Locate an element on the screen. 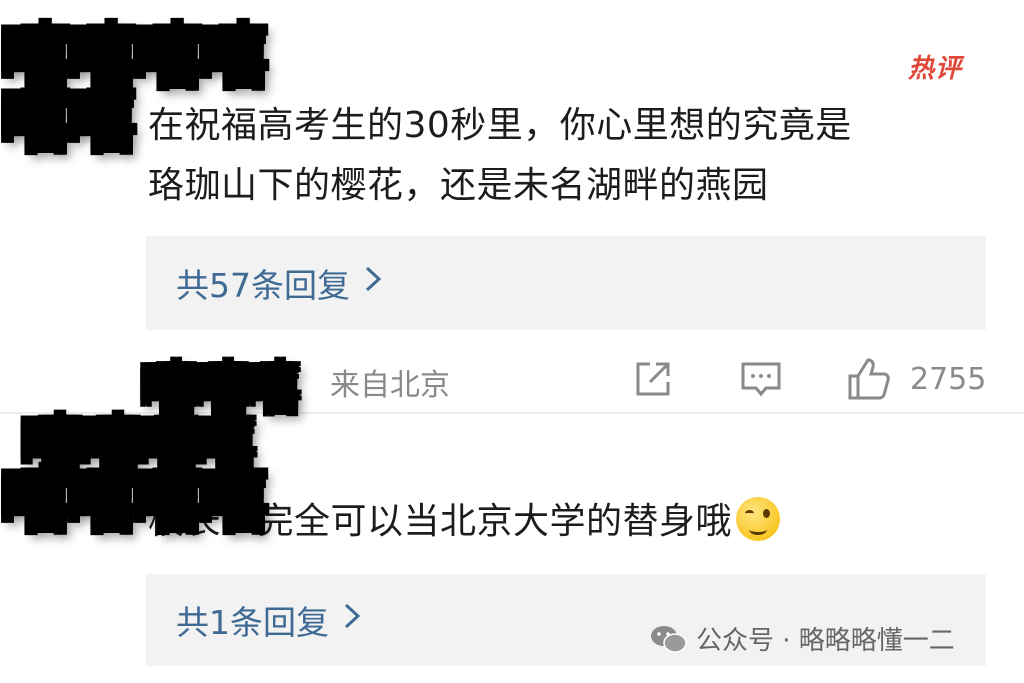 The height and width of the screenshot is (683, 1024). wechat-icon is located at coordinates (669, 639).